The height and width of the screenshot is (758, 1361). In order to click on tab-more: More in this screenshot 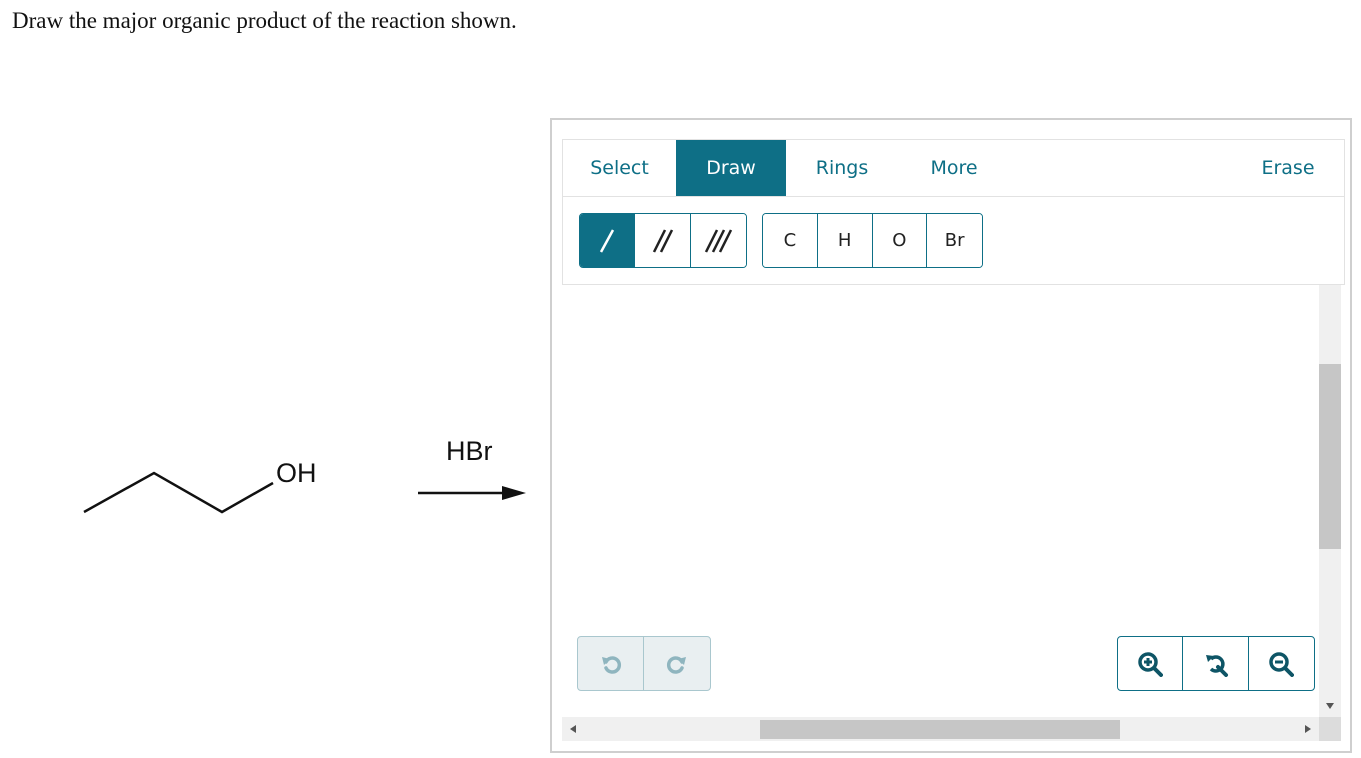, I will do `click(954, 168)`.